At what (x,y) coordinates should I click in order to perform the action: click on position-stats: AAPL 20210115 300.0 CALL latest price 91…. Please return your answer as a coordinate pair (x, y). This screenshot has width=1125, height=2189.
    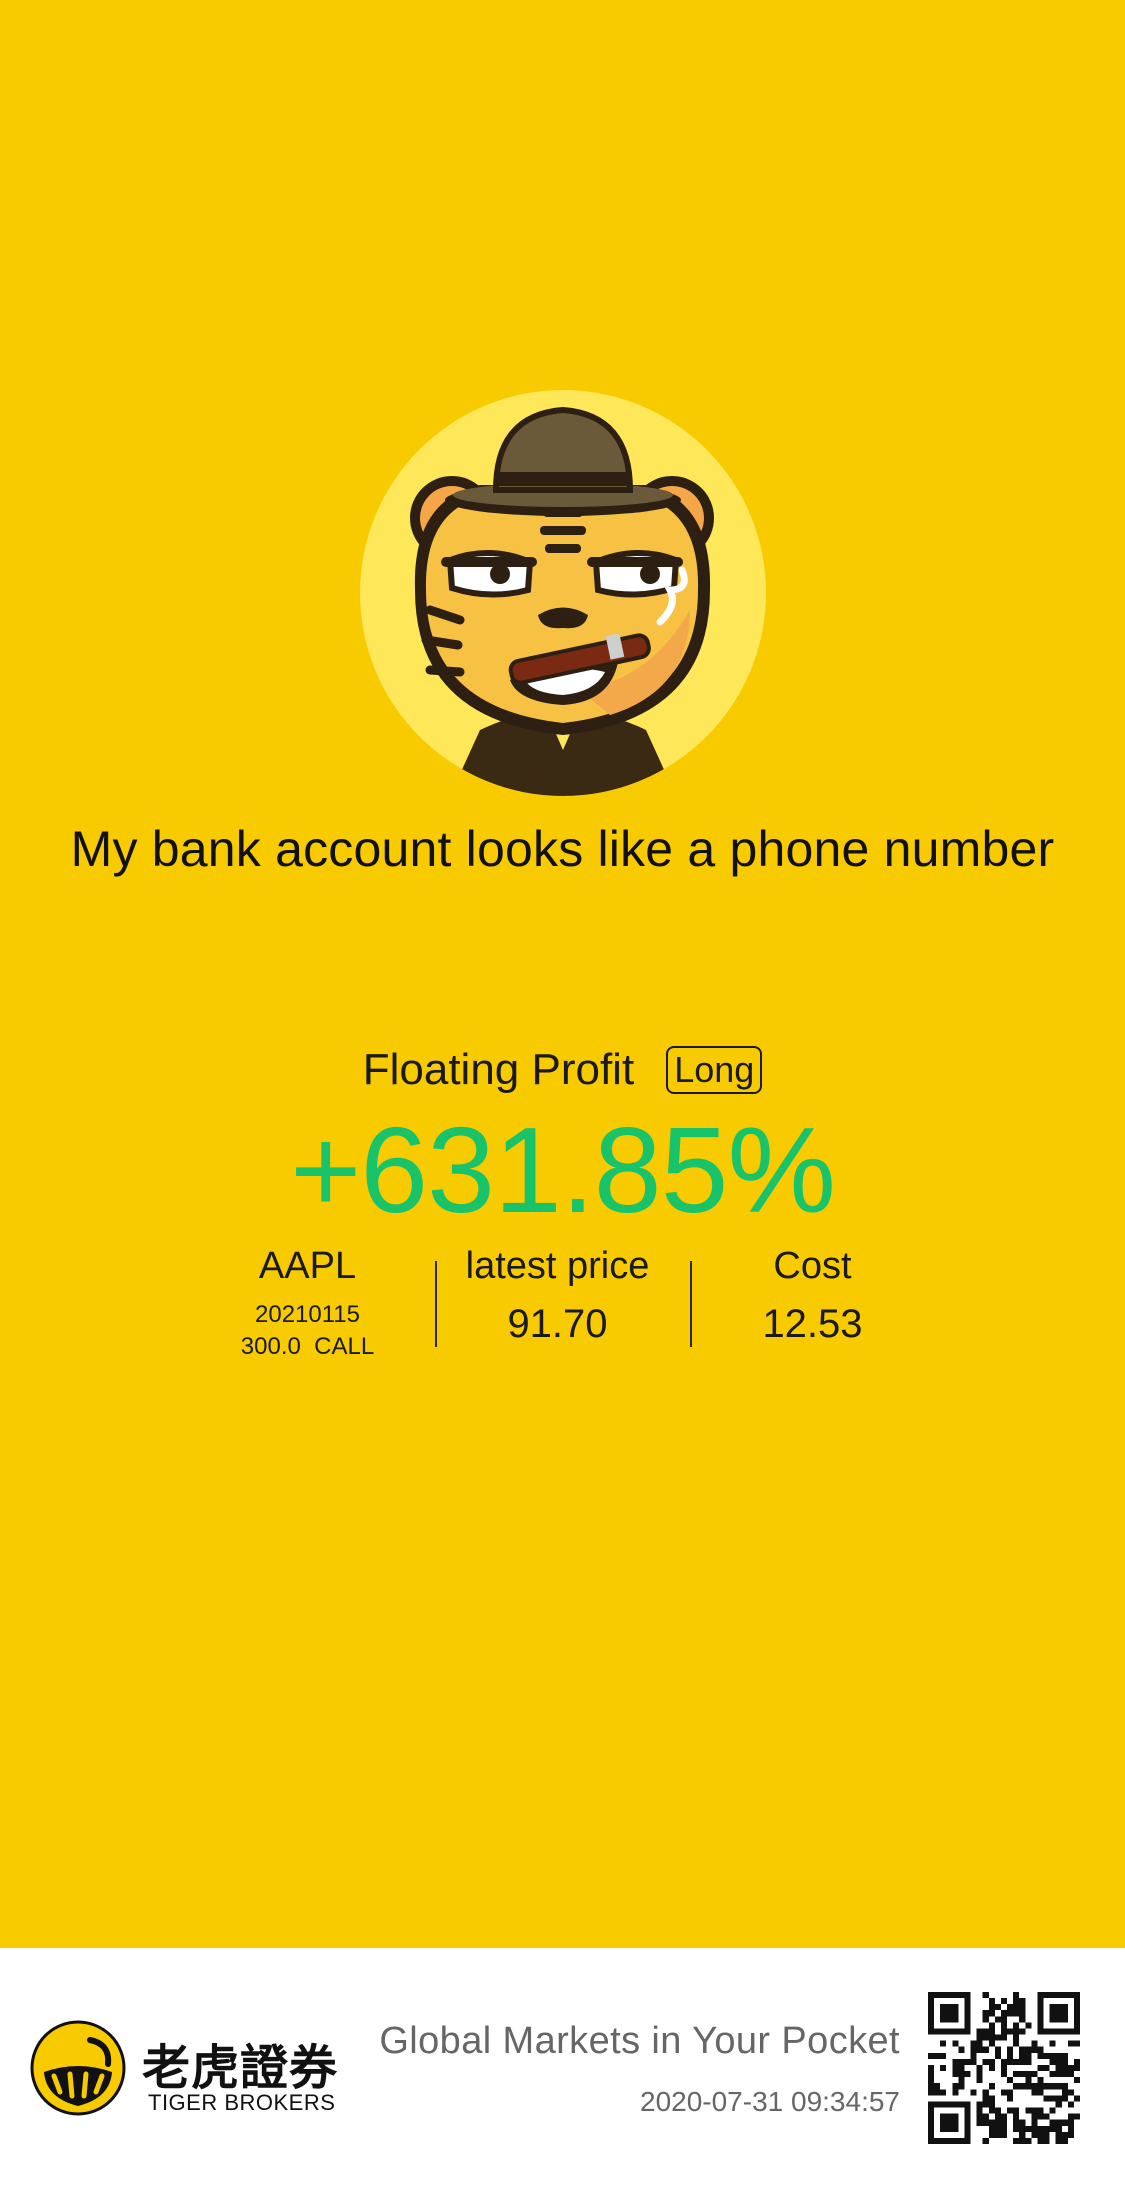
    Looking at the image, I should click on (562, 1305).